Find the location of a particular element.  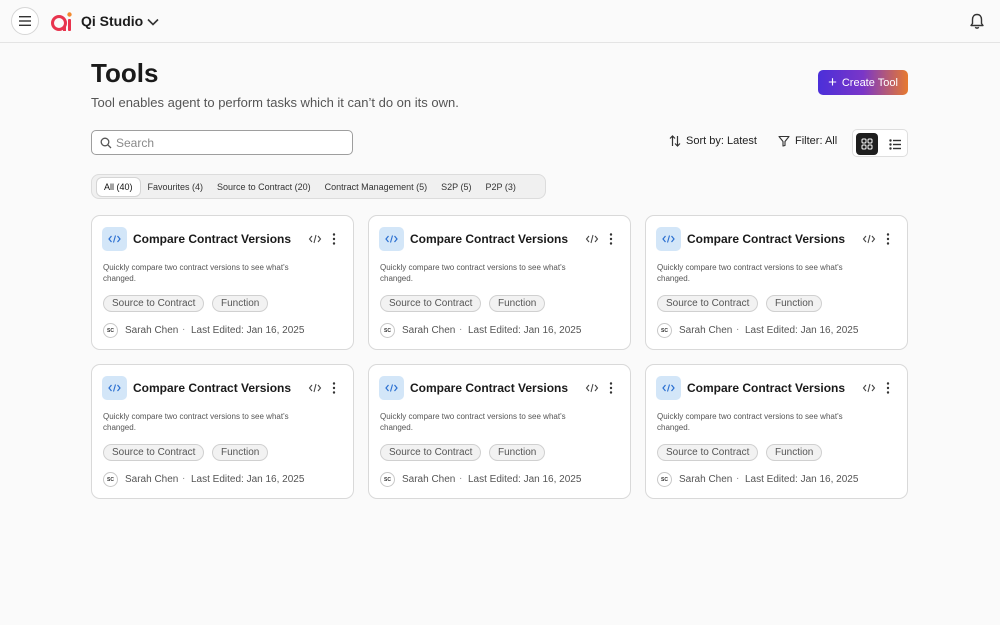

plus-icon: + is located at coordinates (832, 82).